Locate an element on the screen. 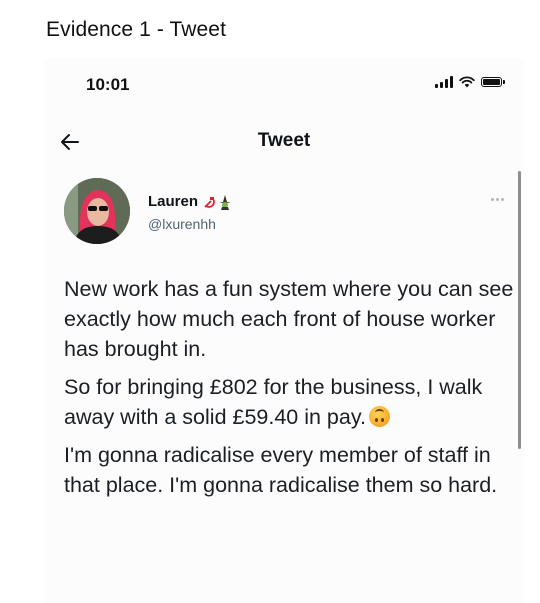 The image size is (540, 603). more-options-icon is located at coordinates (497, 199).